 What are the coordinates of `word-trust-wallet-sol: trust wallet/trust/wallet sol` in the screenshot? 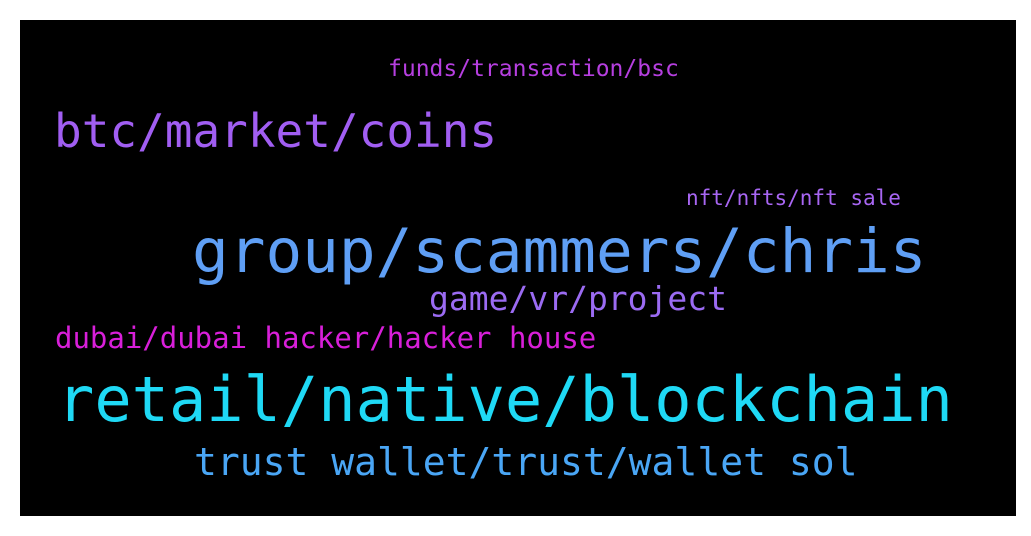 It's located at (526, 462).